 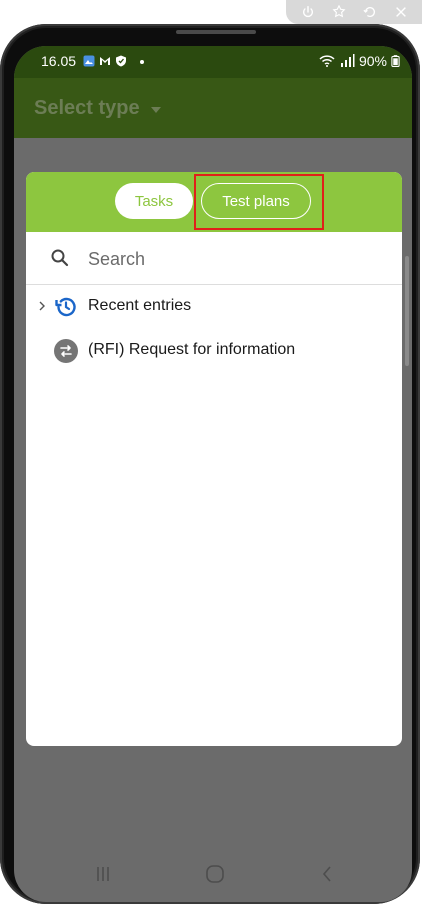 What do you see at coordinates (213, 108) in the screenshot?
I see `app-bar: Select type` at bounding box center [213, 108].